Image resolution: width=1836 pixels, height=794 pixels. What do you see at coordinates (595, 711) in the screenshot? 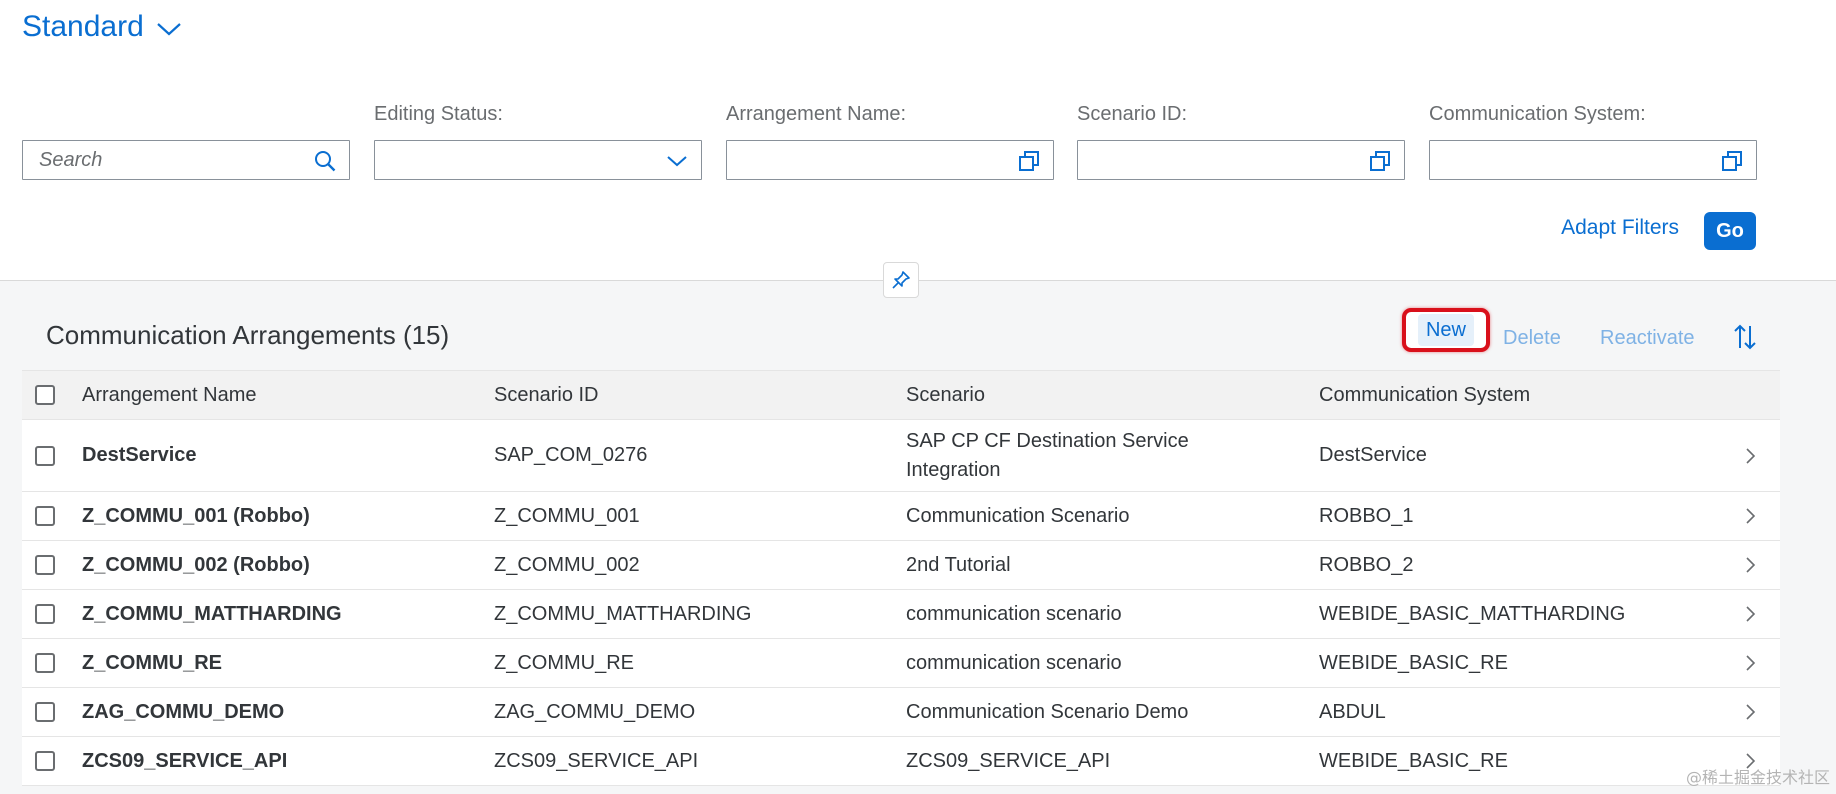
I see `scenario-id-cell: ZAG_COMMU_DEMO` at bounding box center [595, 711].